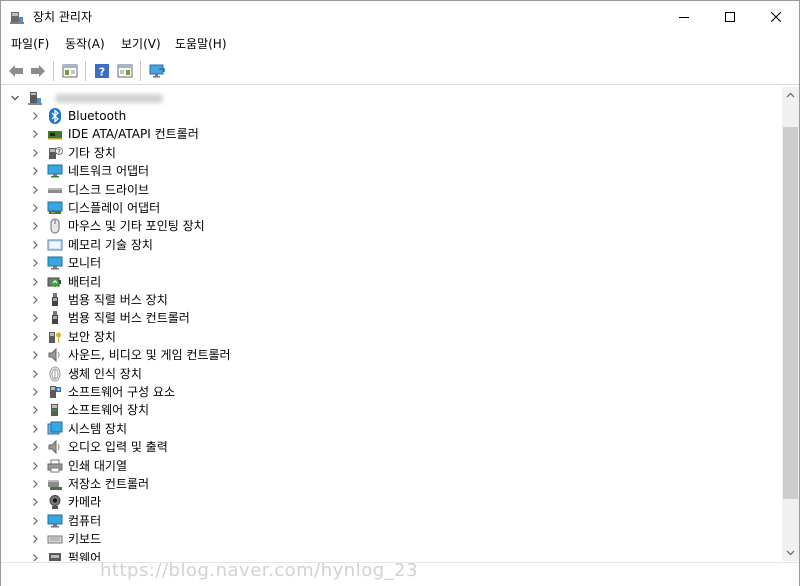 Image resolution: width=800 pixels, height=586 pixels. What do you see at coordinates (110, 245) in the screenshot?
I see `device-category-label: 메모리 기술 장치` at bounding box center [110, 245].